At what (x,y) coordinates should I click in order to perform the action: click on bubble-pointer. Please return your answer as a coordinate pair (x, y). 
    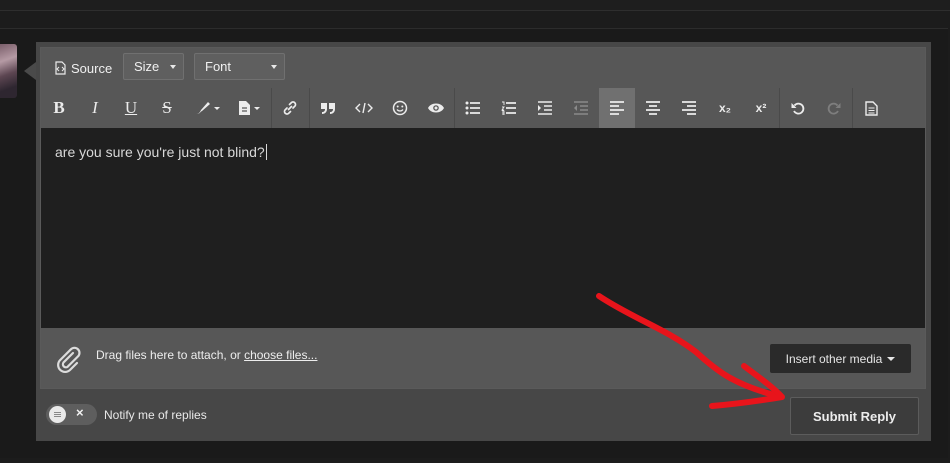
    Looking at the image, I should click on (30, 71).